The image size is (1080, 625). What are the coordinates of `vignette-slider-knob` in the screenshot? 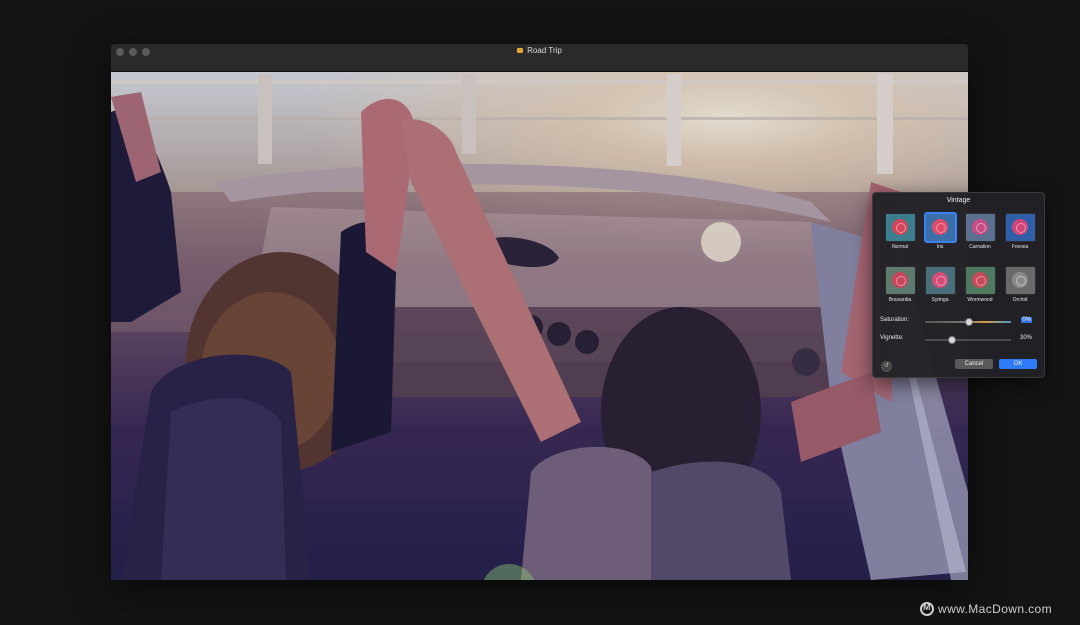 It's located at (952, 340).